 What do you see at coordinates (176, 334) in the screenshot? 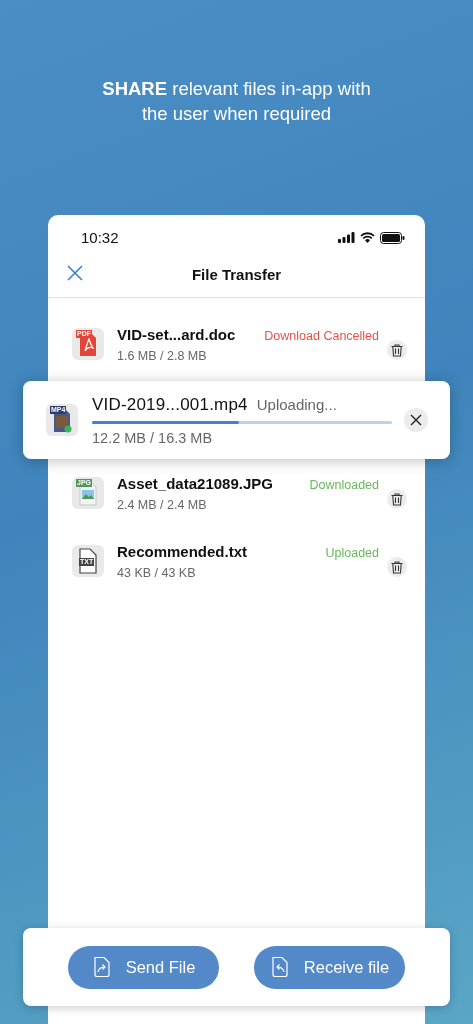
I see `file-name: VID-set...ard.doc` at bounding box center [176, 334].